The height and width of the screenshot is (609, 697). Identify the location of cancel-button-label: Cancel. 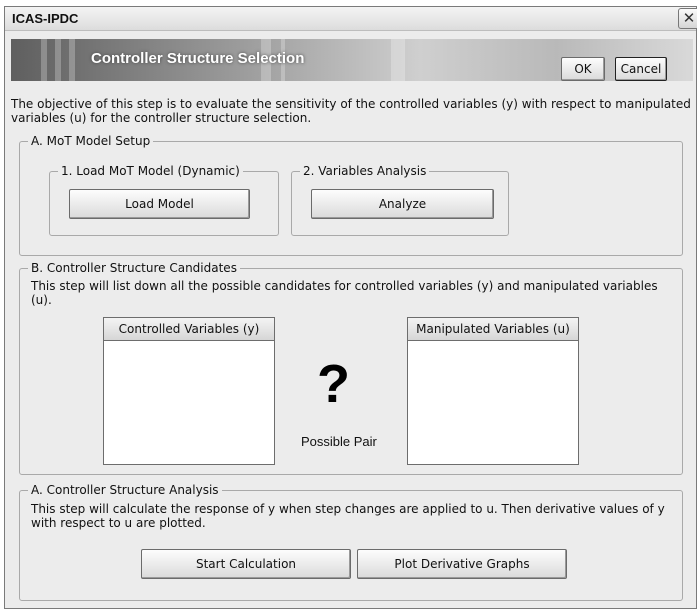
(641, 69).